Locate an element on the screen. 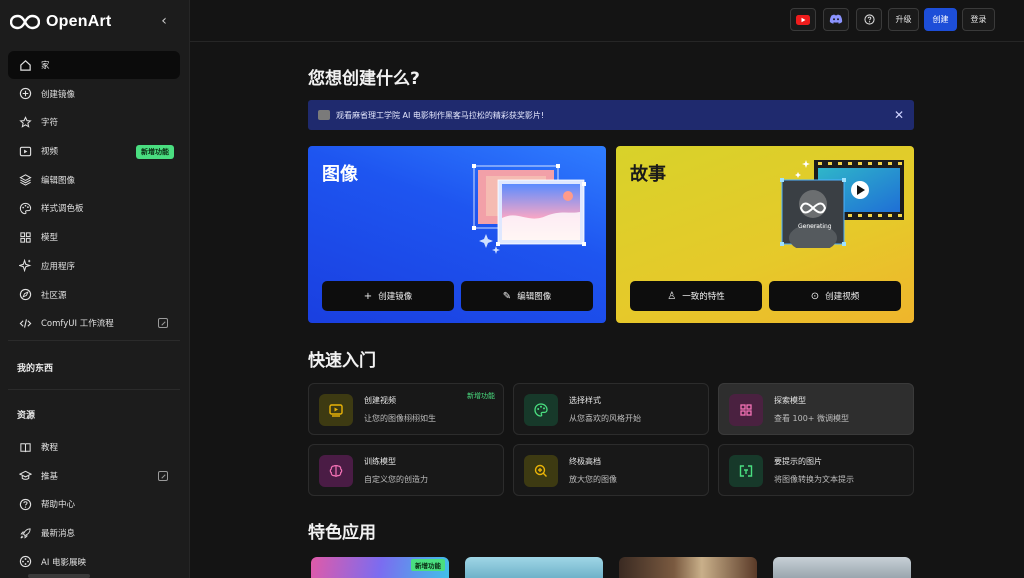  quickstart-create-video: 创建视频 让您的图像栩栩如生 新增功能 is located at coordinates (406, 409).